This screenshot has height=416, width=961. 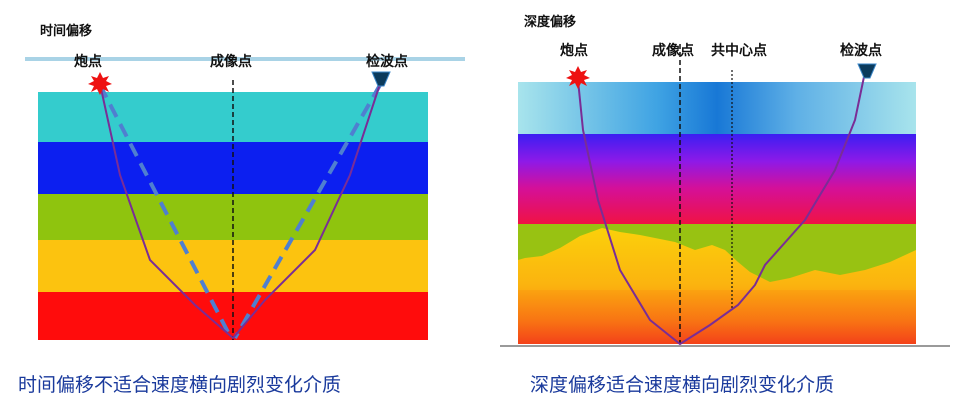 What do you see at coordinates (180, 385) in the screenshot?
I see `time-migration-caption: 时间偏移不适合速度横向剧烈变化介质` at bounding box center [180, 385].